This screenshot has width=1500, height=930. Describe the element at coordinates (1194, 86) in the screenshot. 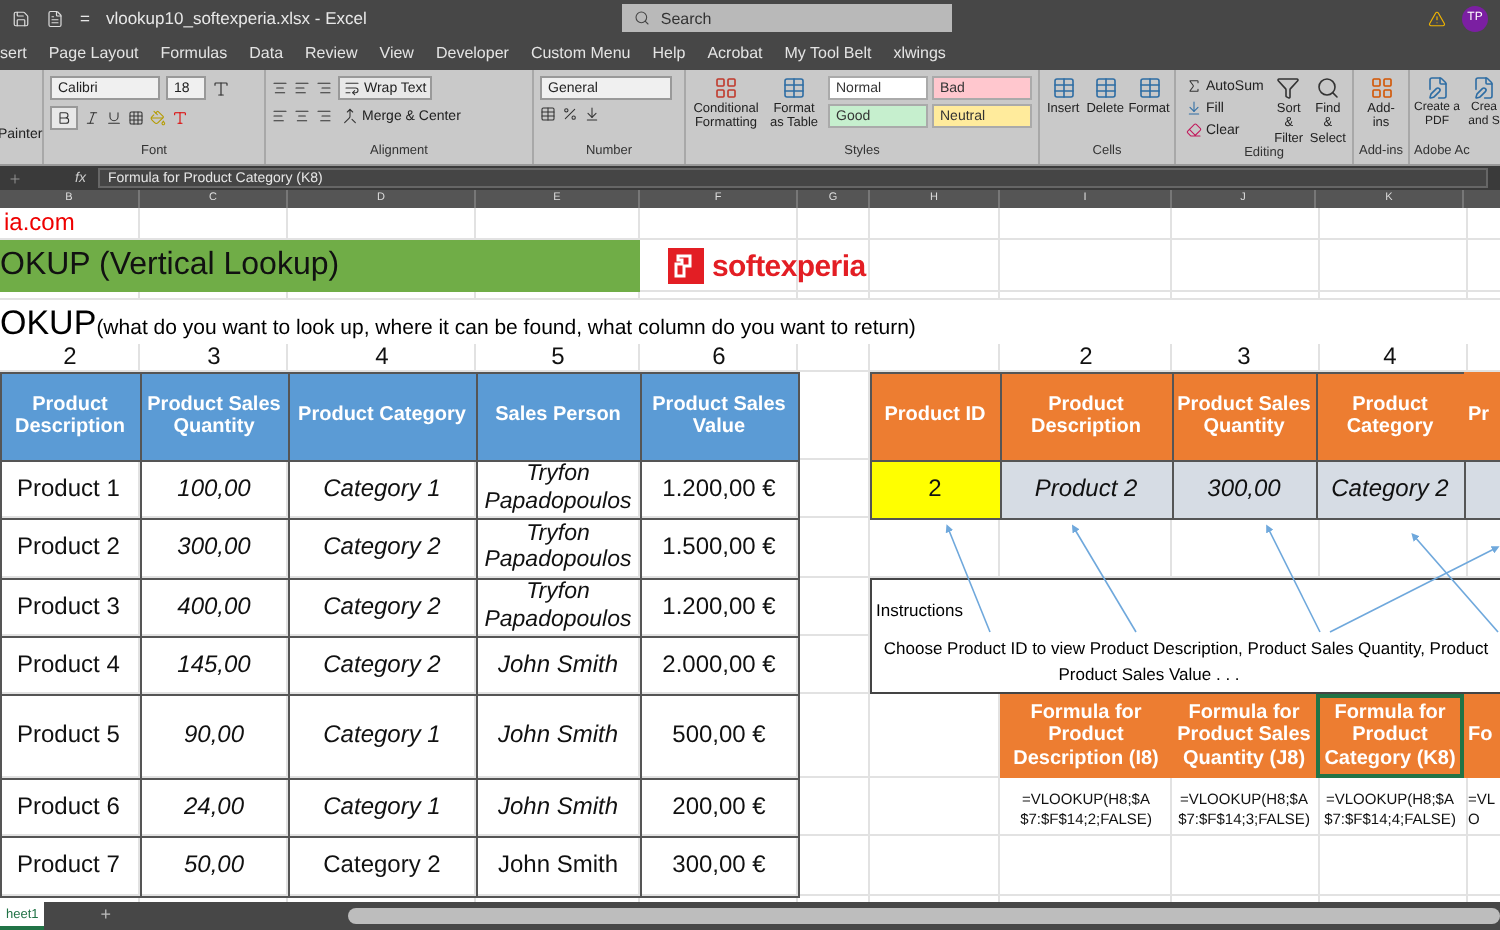

I see `sigma-icon` at that location.